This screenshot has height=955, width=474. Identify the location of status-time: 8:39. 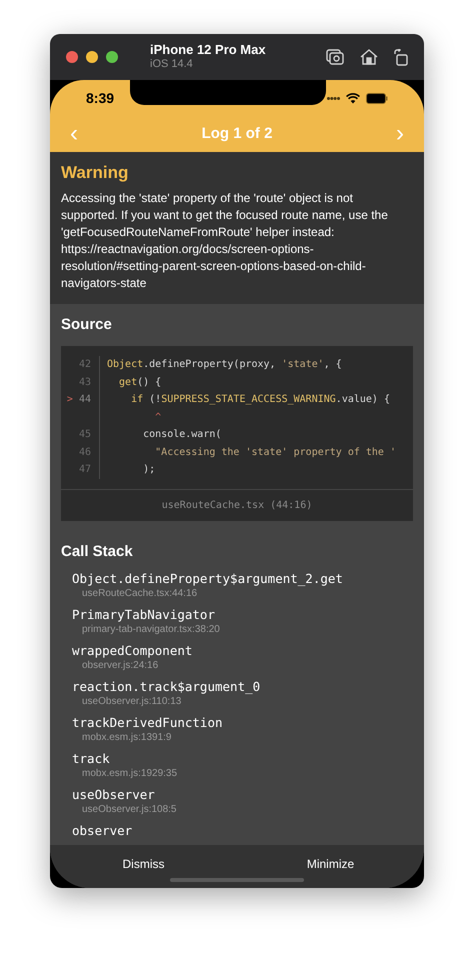
(100, 98).